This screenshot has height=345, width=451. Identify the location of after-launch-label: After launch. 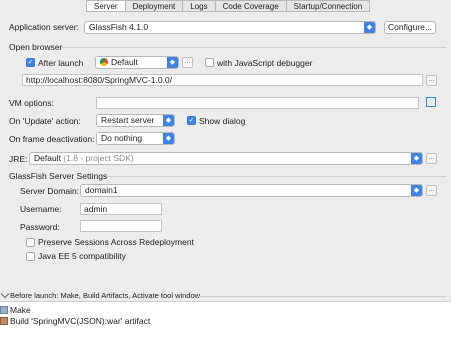
(61, 63).